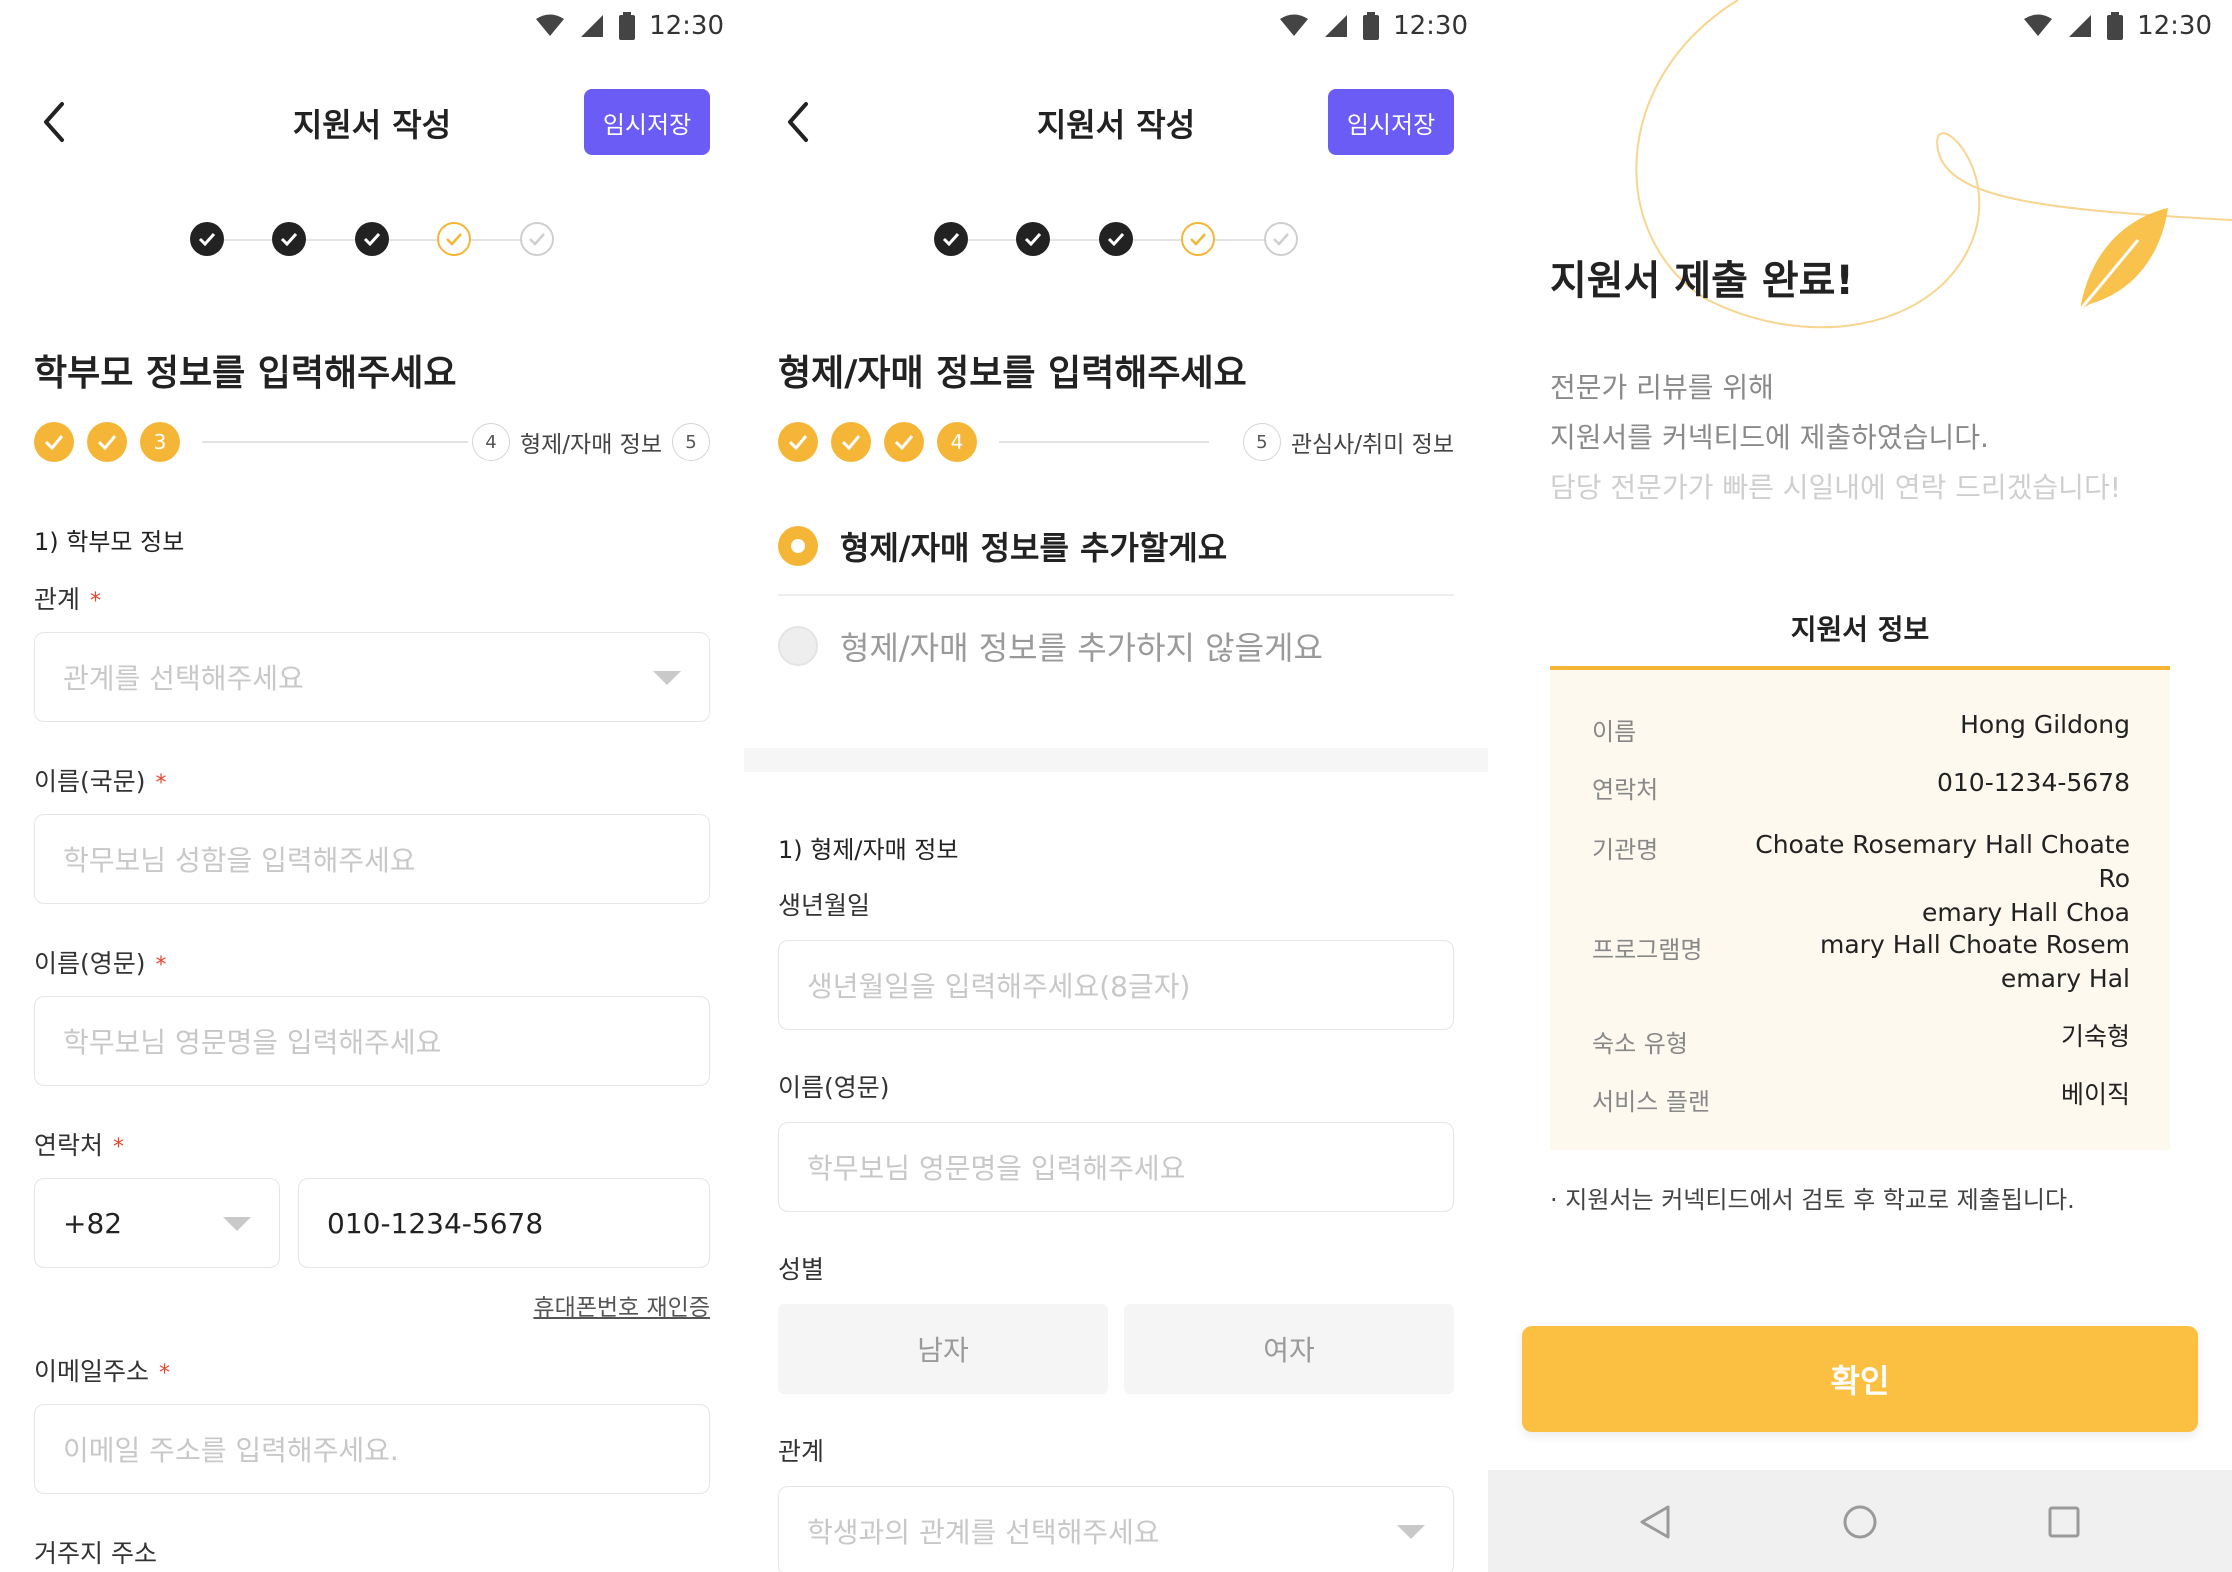 Image resolution: width=2232 pixels, height=1572 pixels. I want to click on birth-label: 생년월일, so click(824, 905).